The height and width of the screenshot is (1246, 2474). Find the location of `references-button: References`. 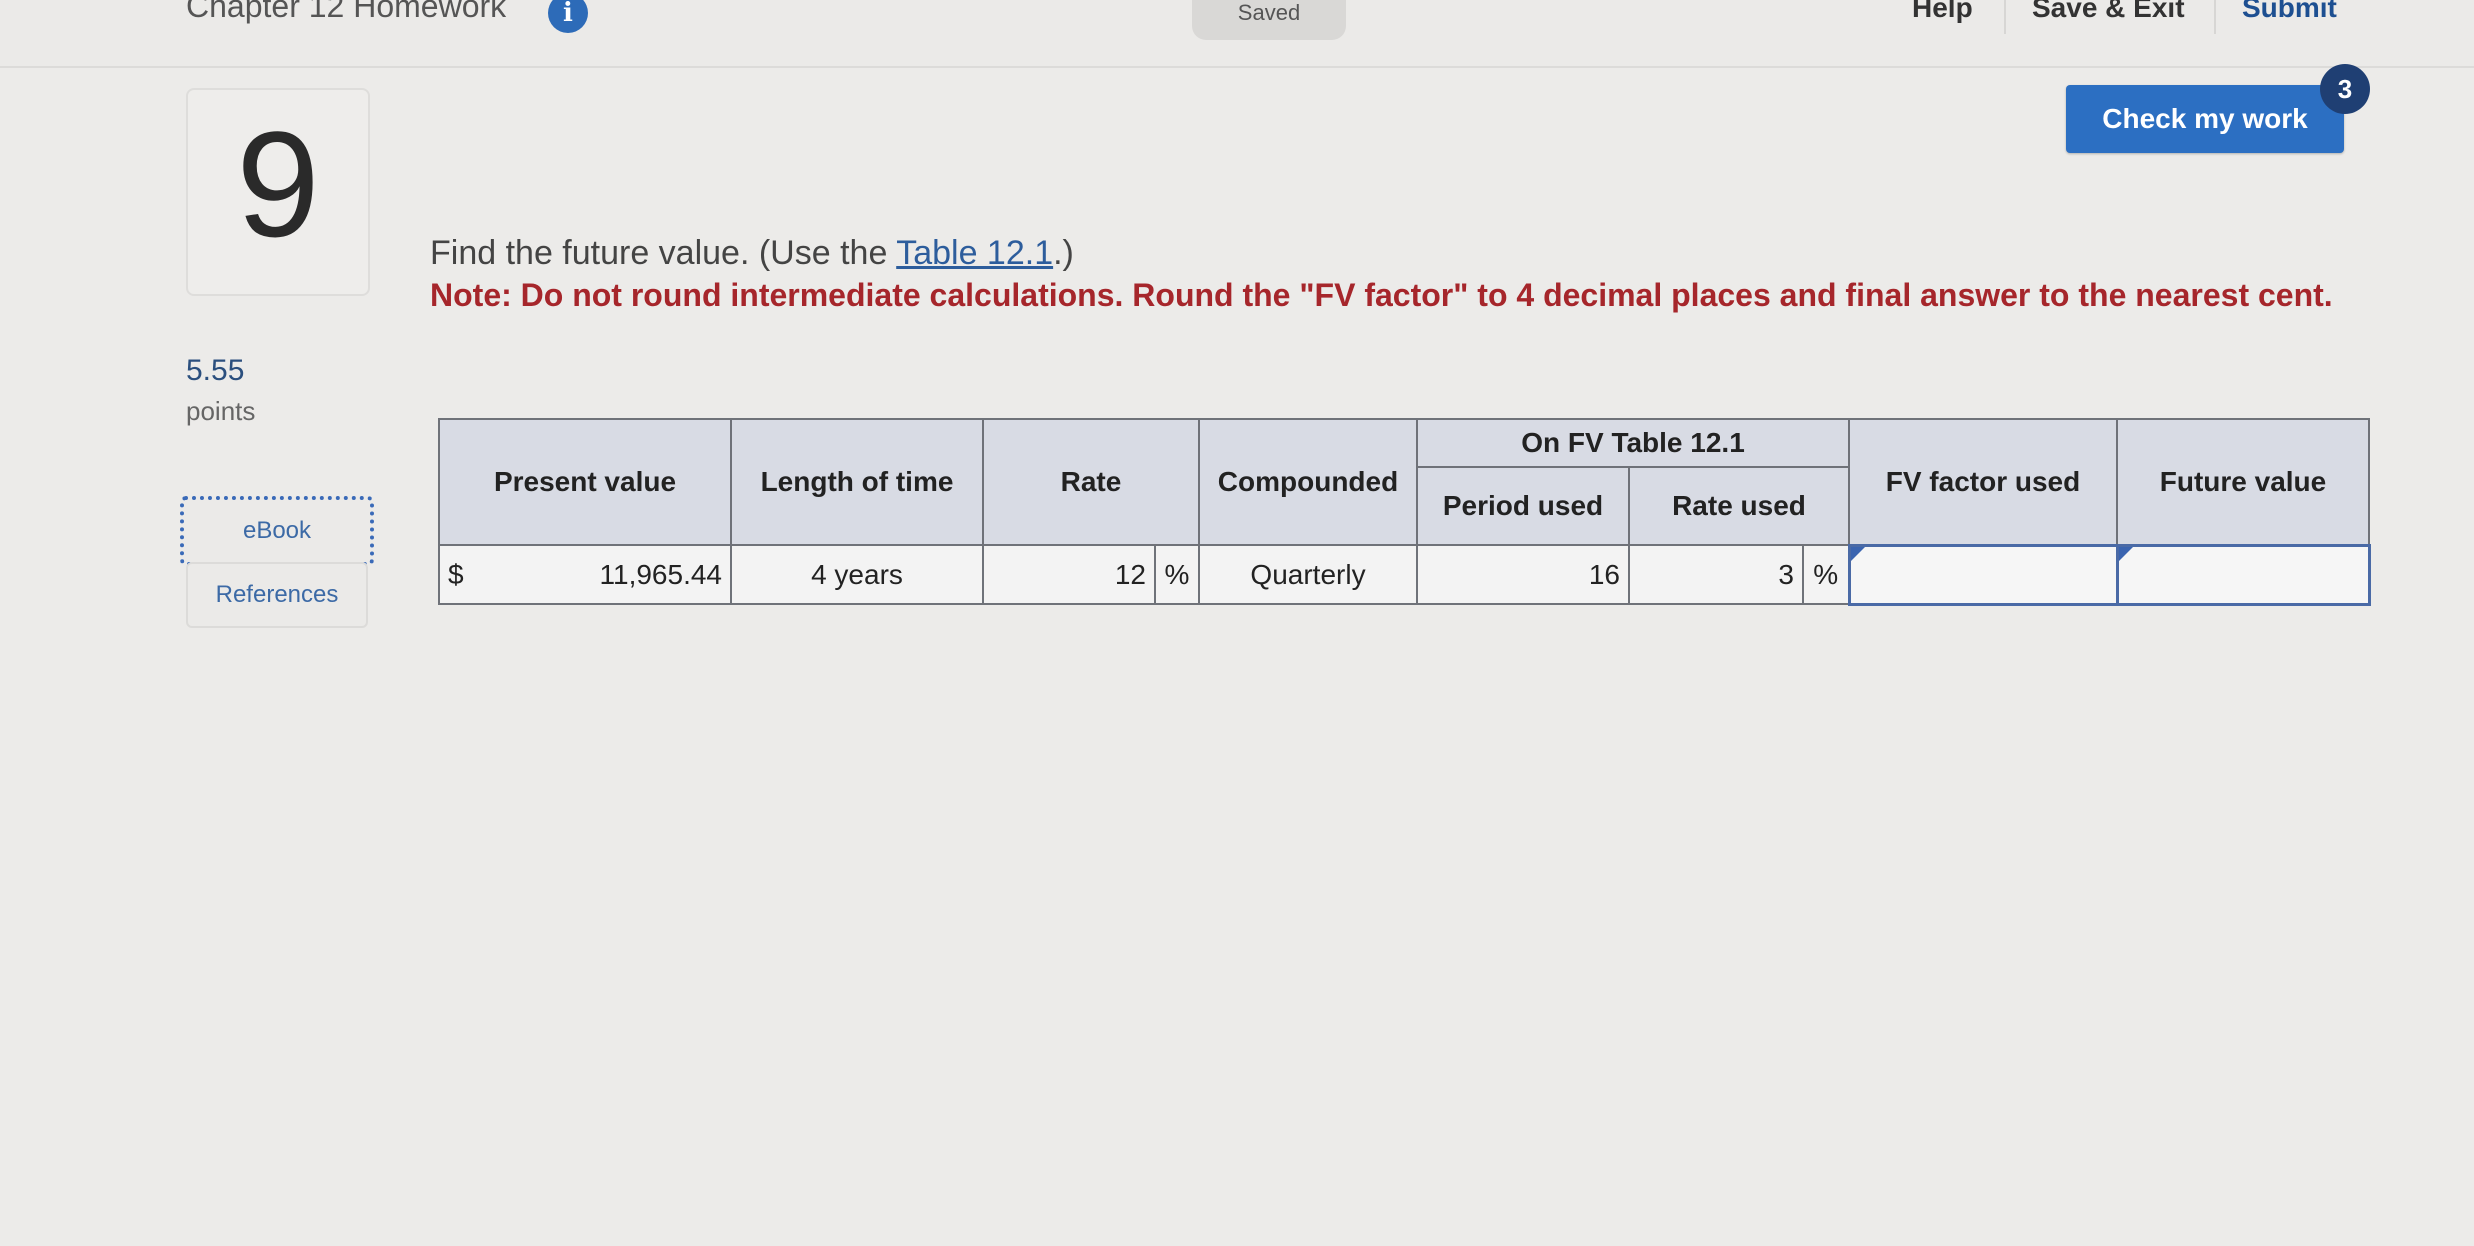

references-button: References is located at coordinates (277, 595).